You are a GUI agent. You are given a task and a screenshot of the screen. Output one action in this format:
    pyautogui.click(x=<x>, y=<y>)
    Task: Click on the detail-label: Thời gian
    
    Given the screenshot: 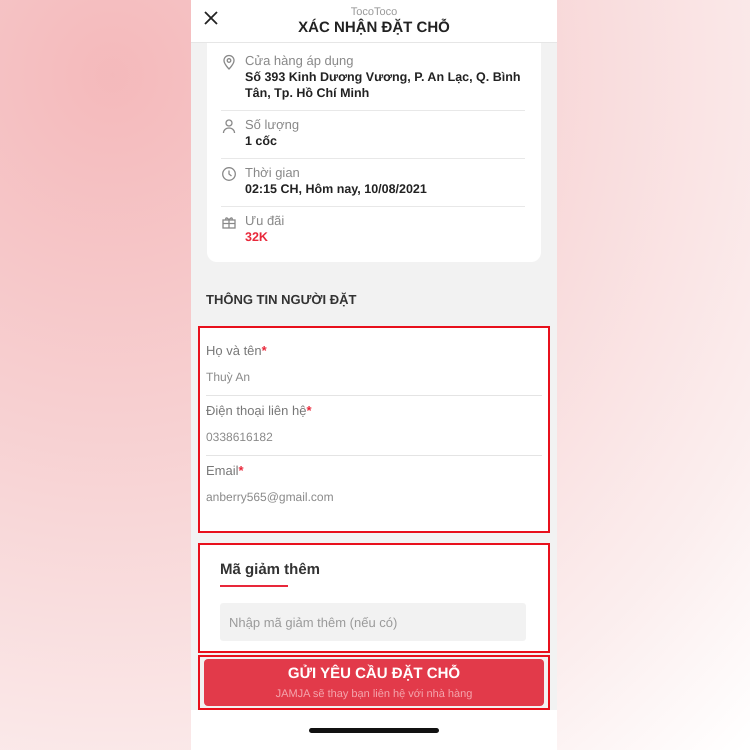 What is the action you would take?
    pyautogui.click(x=273, y=172)
    